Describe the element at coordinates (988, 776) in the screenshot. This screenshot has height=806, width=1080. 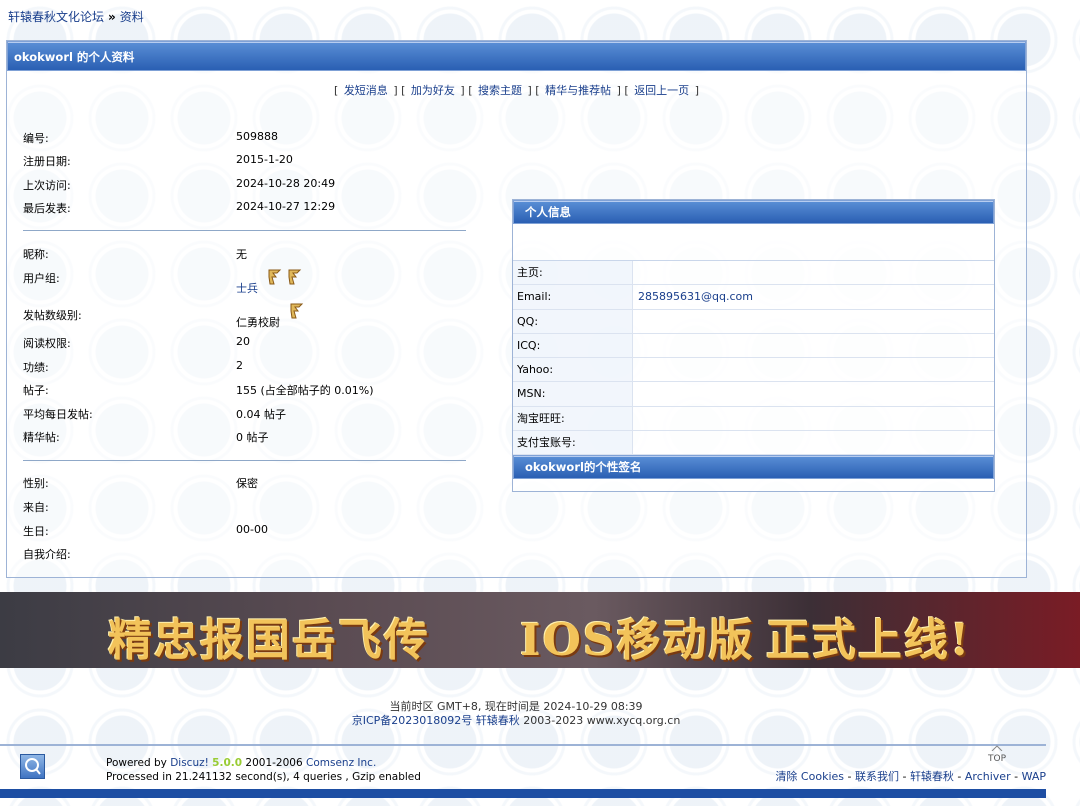
I see `archiver-link: Archiver` at that location.